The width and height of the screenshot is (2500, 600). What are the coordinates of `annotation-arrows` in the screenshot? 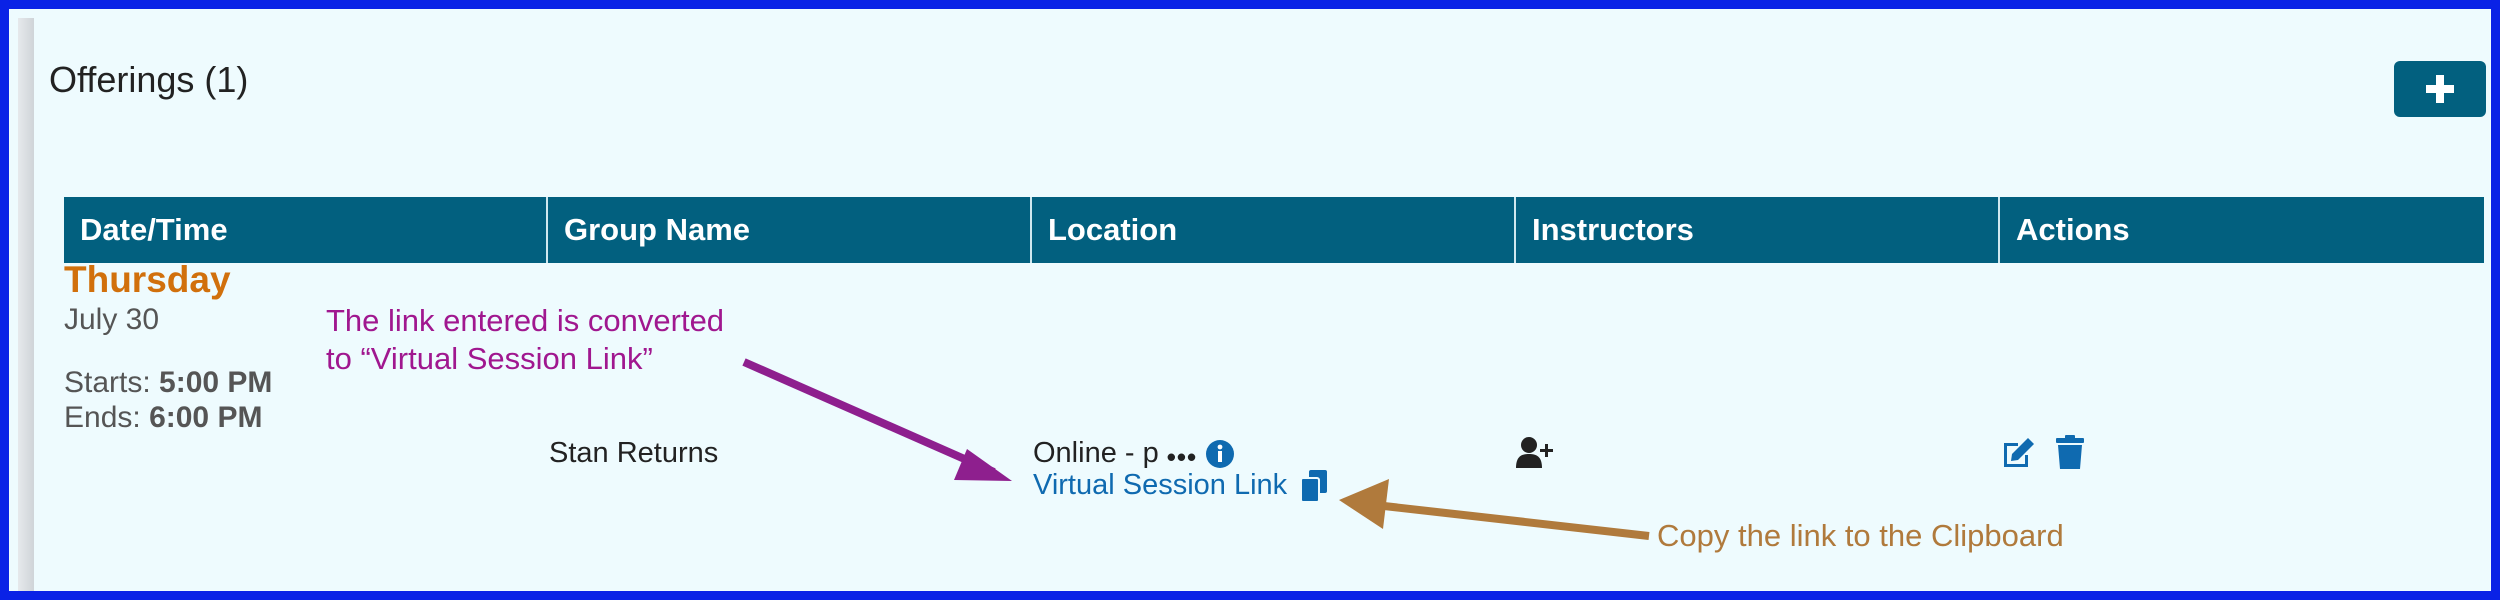 It's located at (1196, 449).